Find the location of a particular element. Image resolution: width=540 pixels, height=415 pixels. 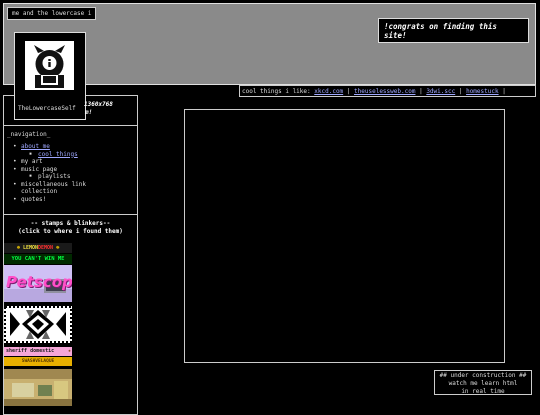

nav-label-playlists: playlists is located at coordinates (54, 176).